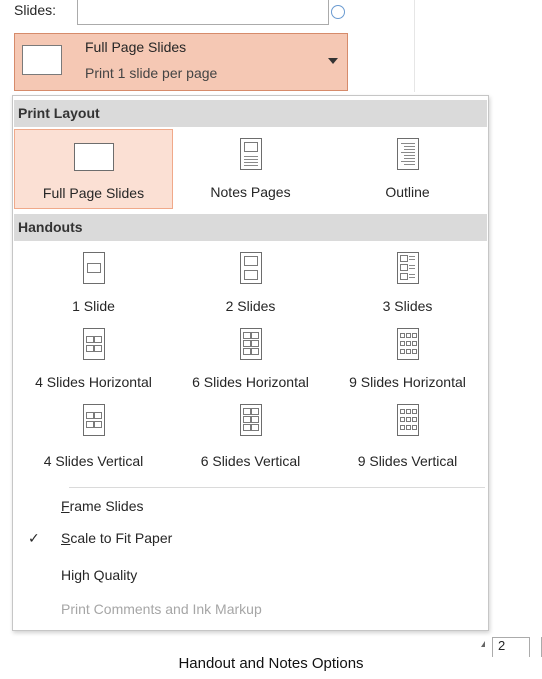  What do you see at coordinates (250, 268) in the screenshot?
I see `handout-2-slides-icon` at bounding box center [250, 268].